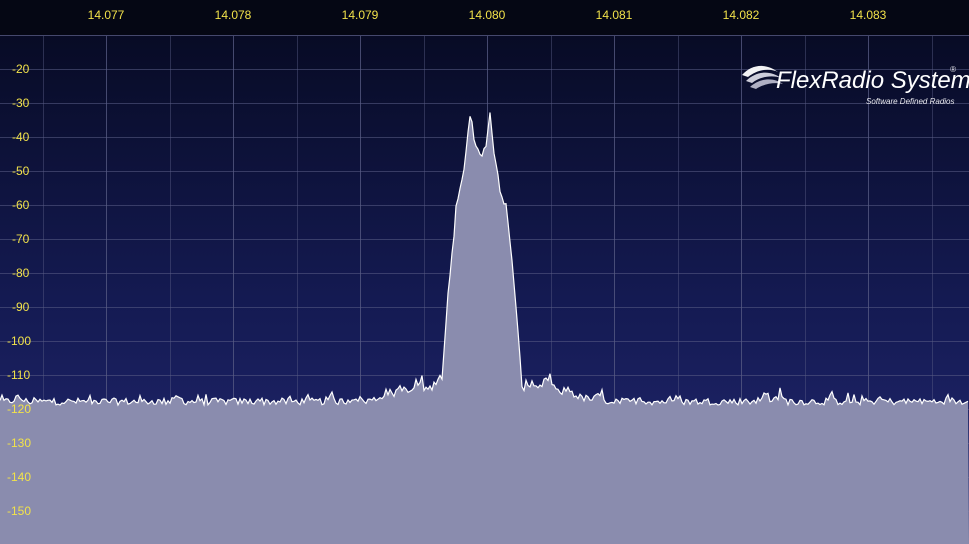 The height and width of the screenshot is (544, 969). Describe the element at coordinates (19, 511) in the screenshot. I see `db-label-minus-150: -150` at that location.